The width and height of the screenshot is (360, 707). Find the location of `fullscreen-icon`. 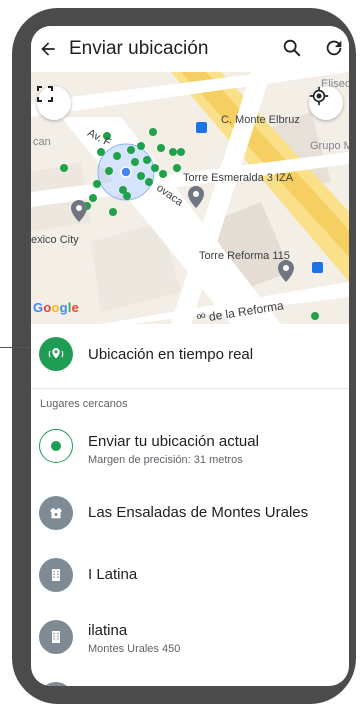

fullscreen-icon is located at coordinates (45, 94).